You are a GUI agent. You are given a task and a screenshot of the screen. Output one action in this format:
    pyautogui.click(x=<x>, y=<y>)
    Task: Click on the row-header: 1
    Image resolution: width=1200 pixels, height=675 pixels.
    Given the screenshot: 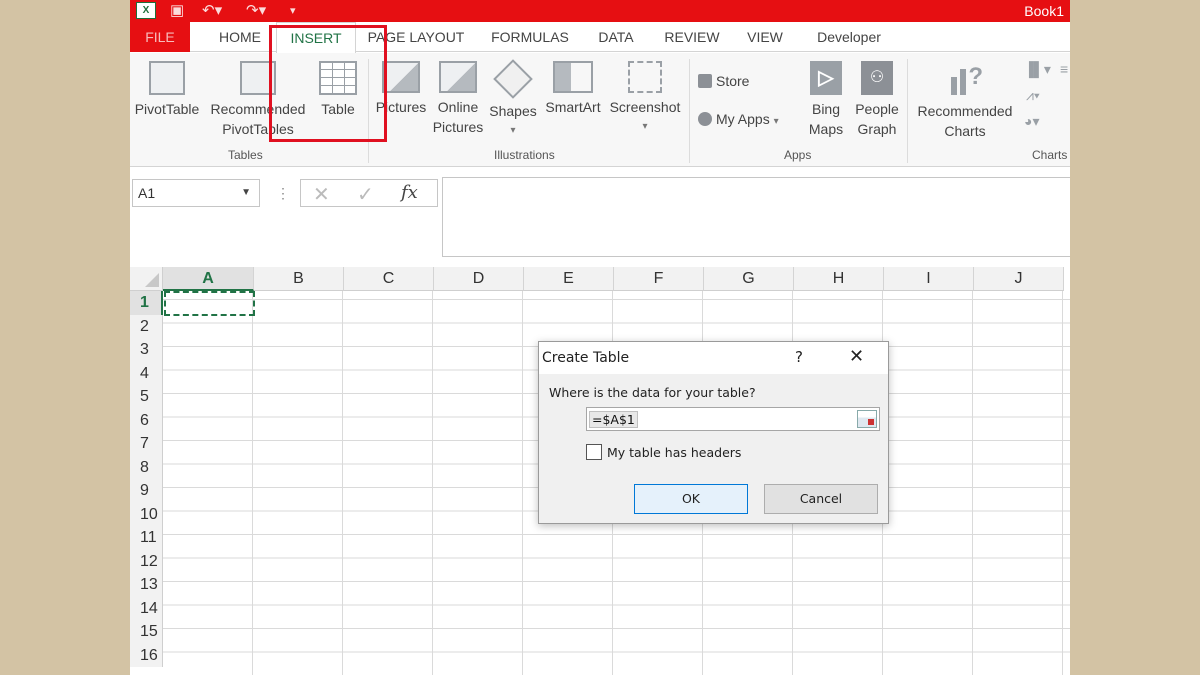 What is the action you would take?
    pyautogui.click(x=146, y=303)
    